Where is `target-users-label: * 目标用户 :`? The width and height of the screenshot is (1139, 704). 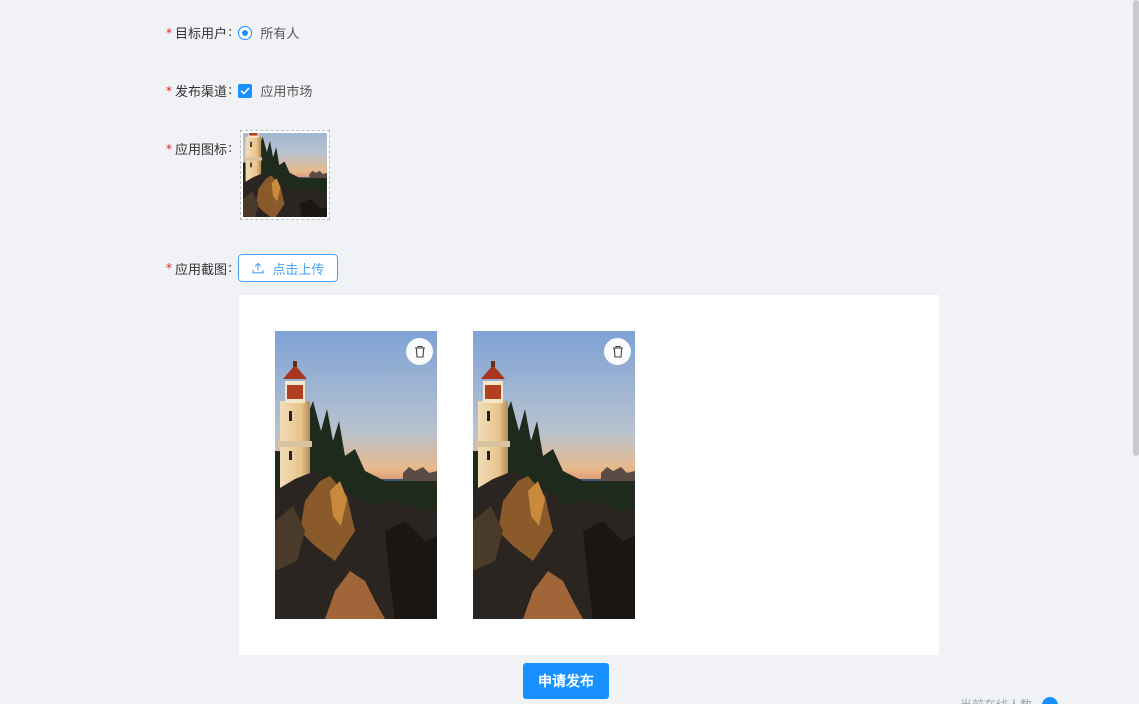
target-users-label: * 目标用户 : is located at coordinates (202, 32).